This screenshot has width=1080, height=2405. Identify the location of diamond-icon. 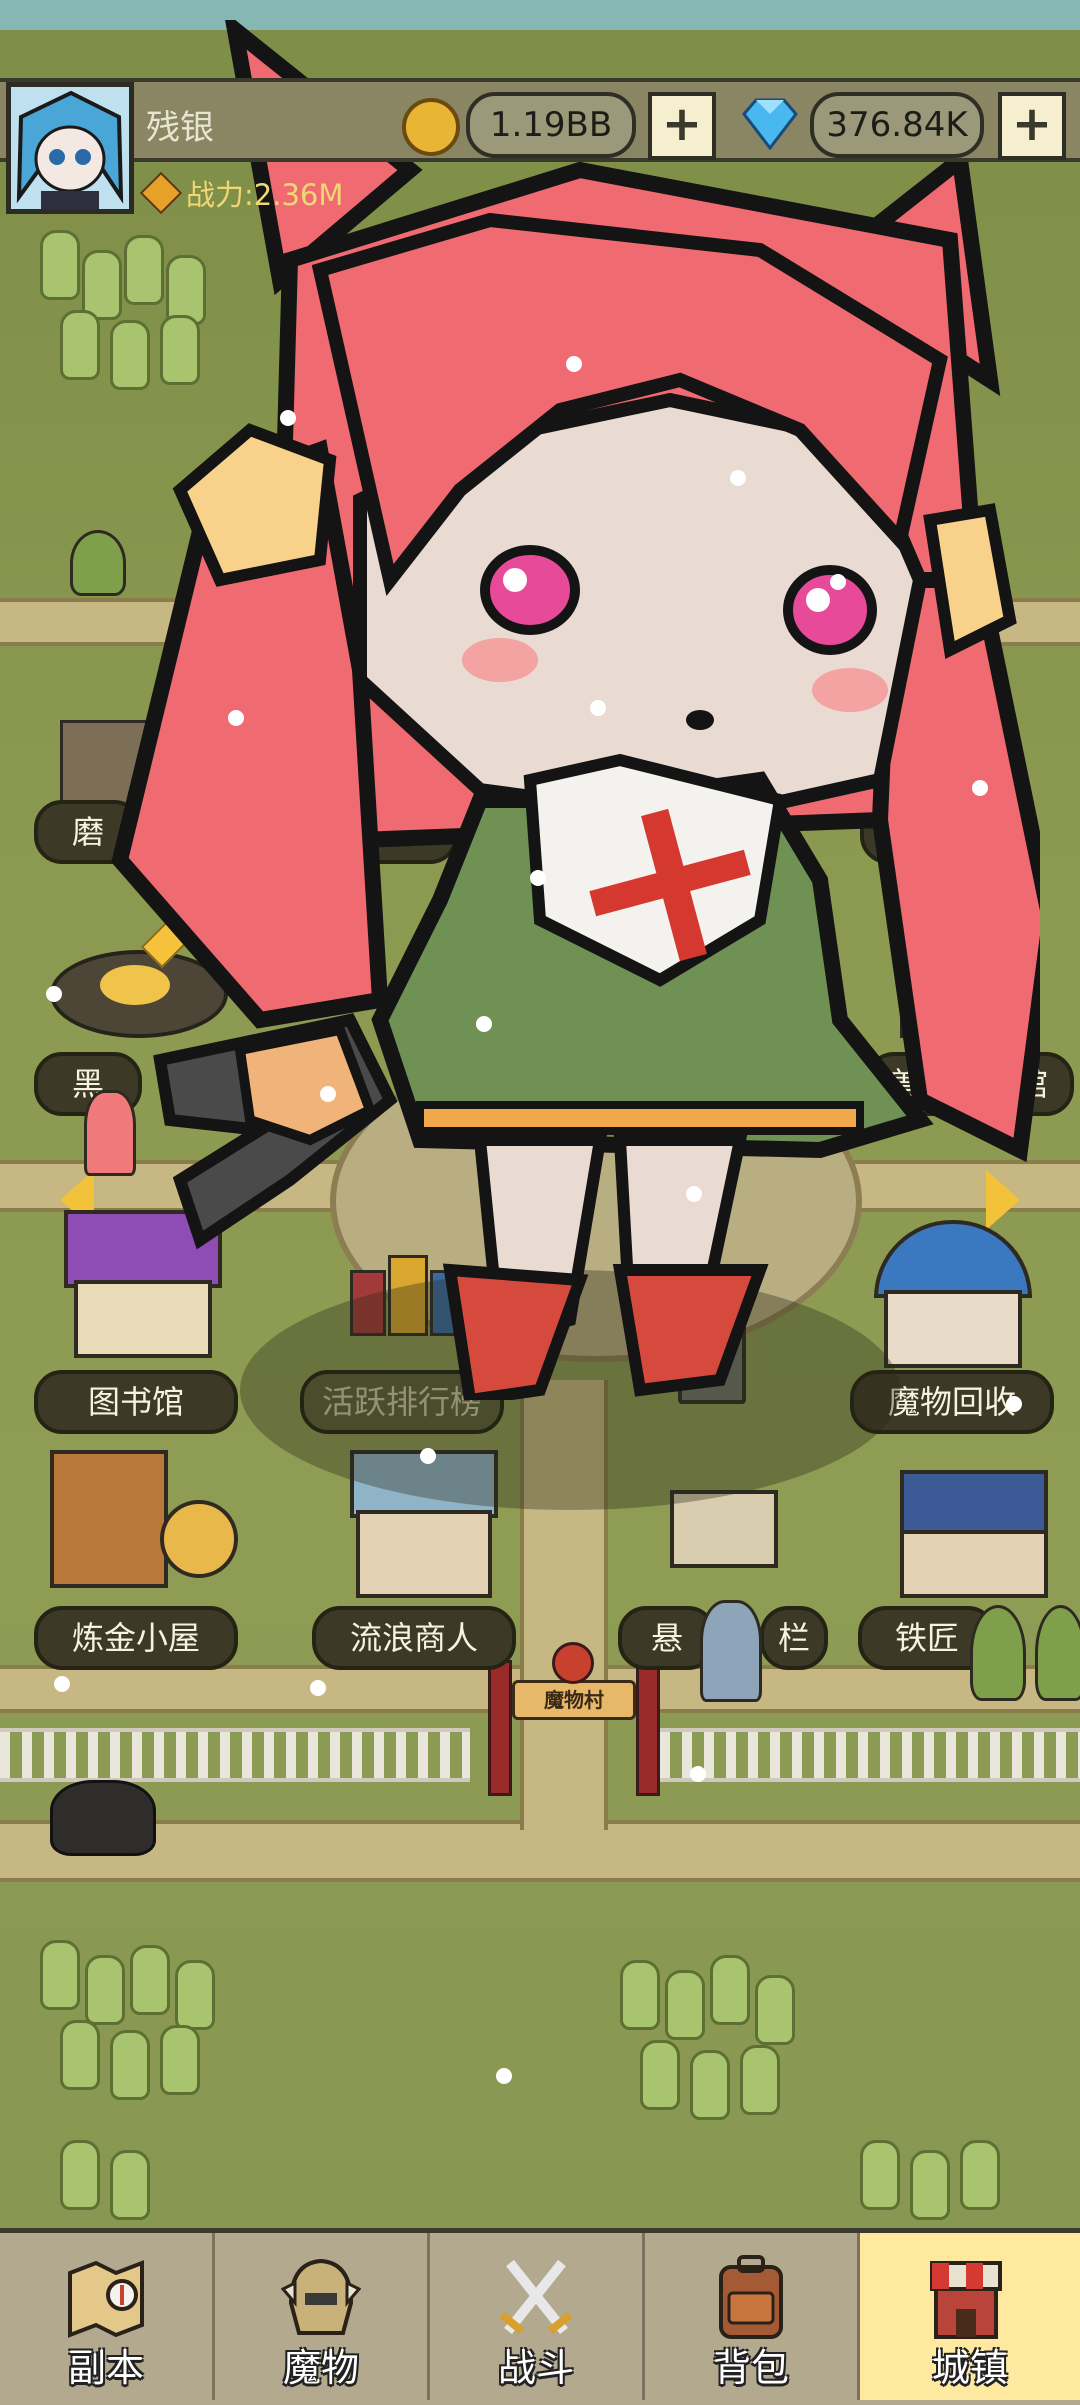
(770, 124).